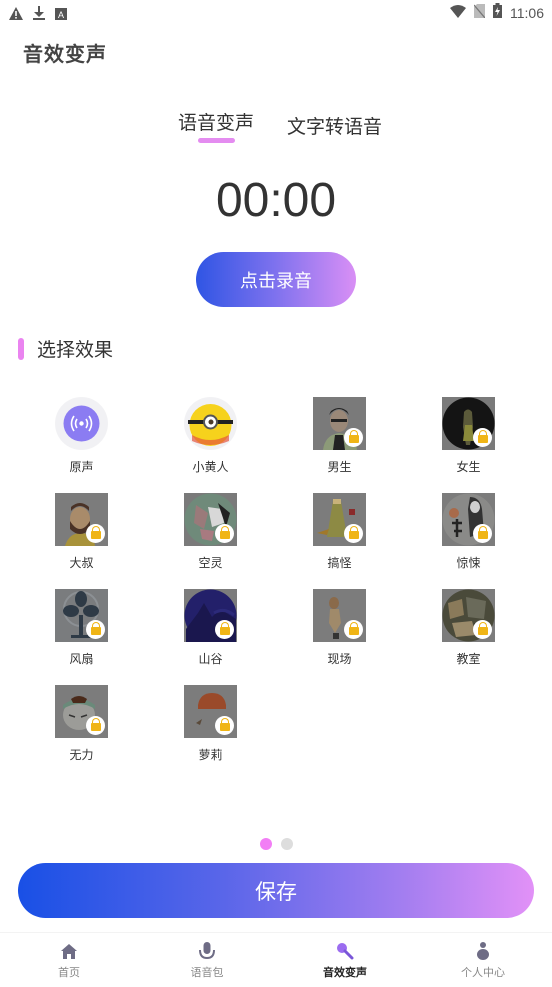 The image size is (552, 987). I want to click on person-icon, so click(483, 951).